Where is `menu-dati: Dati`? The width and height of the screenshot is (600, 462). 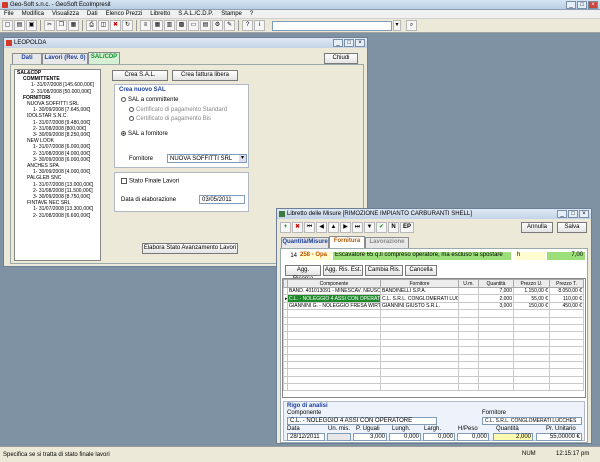 menu-dati: Dati is located at coordinates (92, 14).